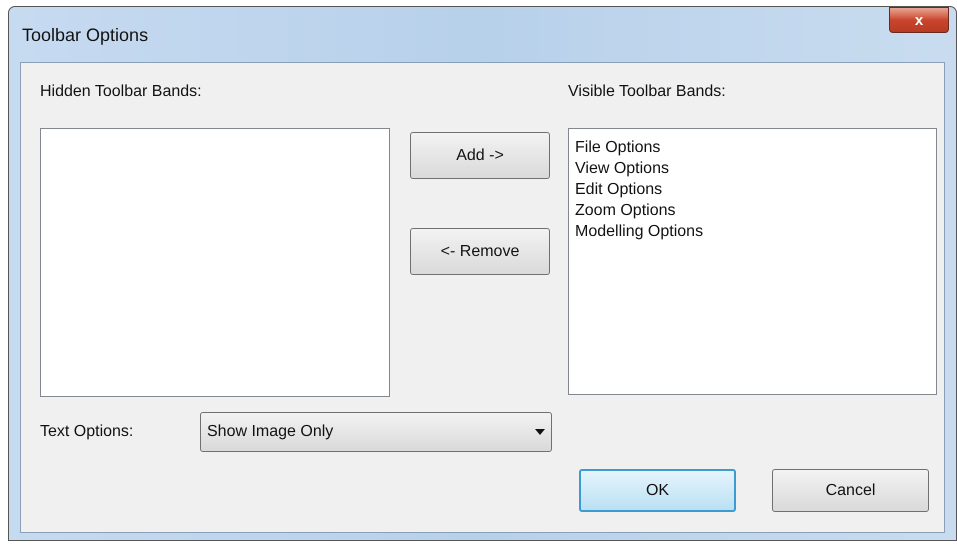 This screenshot has height=547, width=957. I want to click on list-item: Edit Options, so click(752, 189).